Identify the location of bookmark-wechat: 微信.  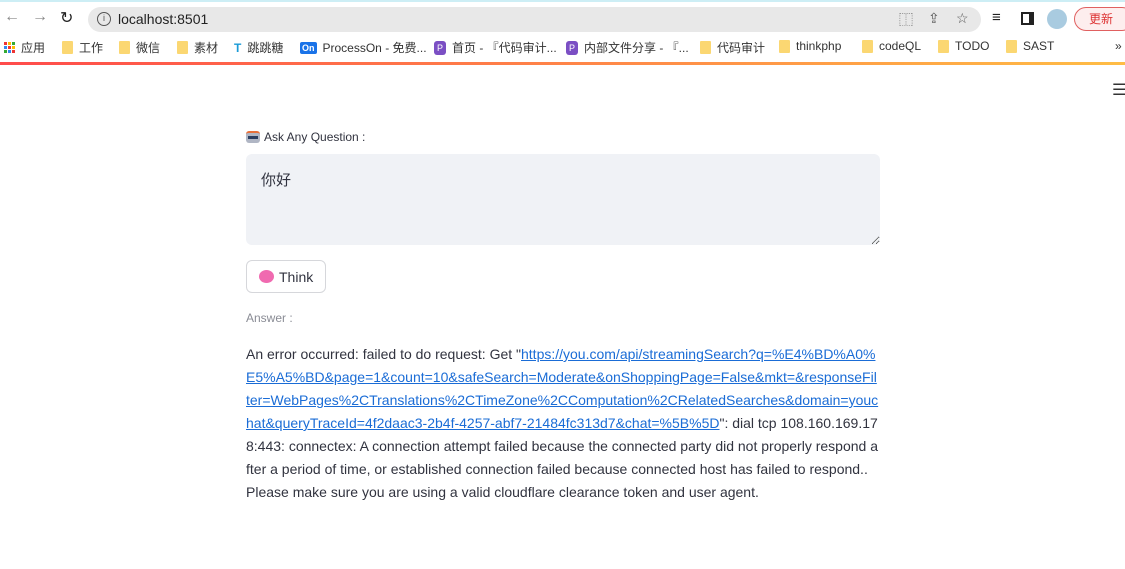
(139, 47).